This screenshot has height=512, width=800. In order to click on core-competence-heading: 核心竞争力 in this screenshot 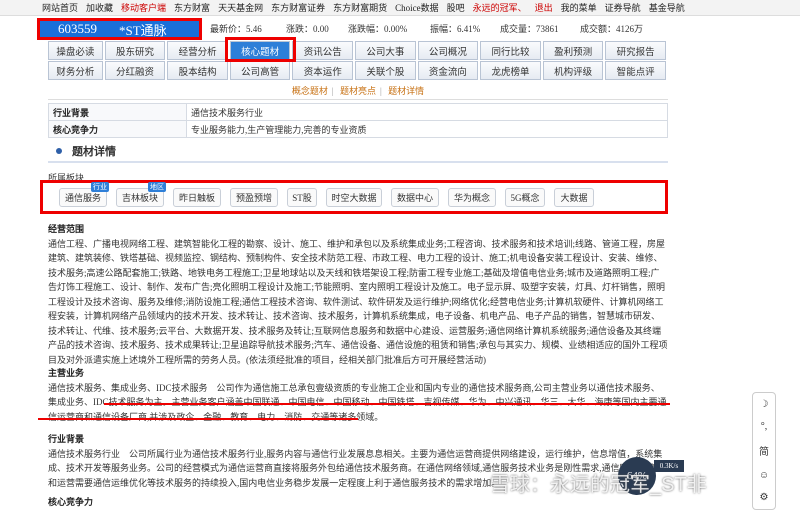, I will do `click(71, 502)`.